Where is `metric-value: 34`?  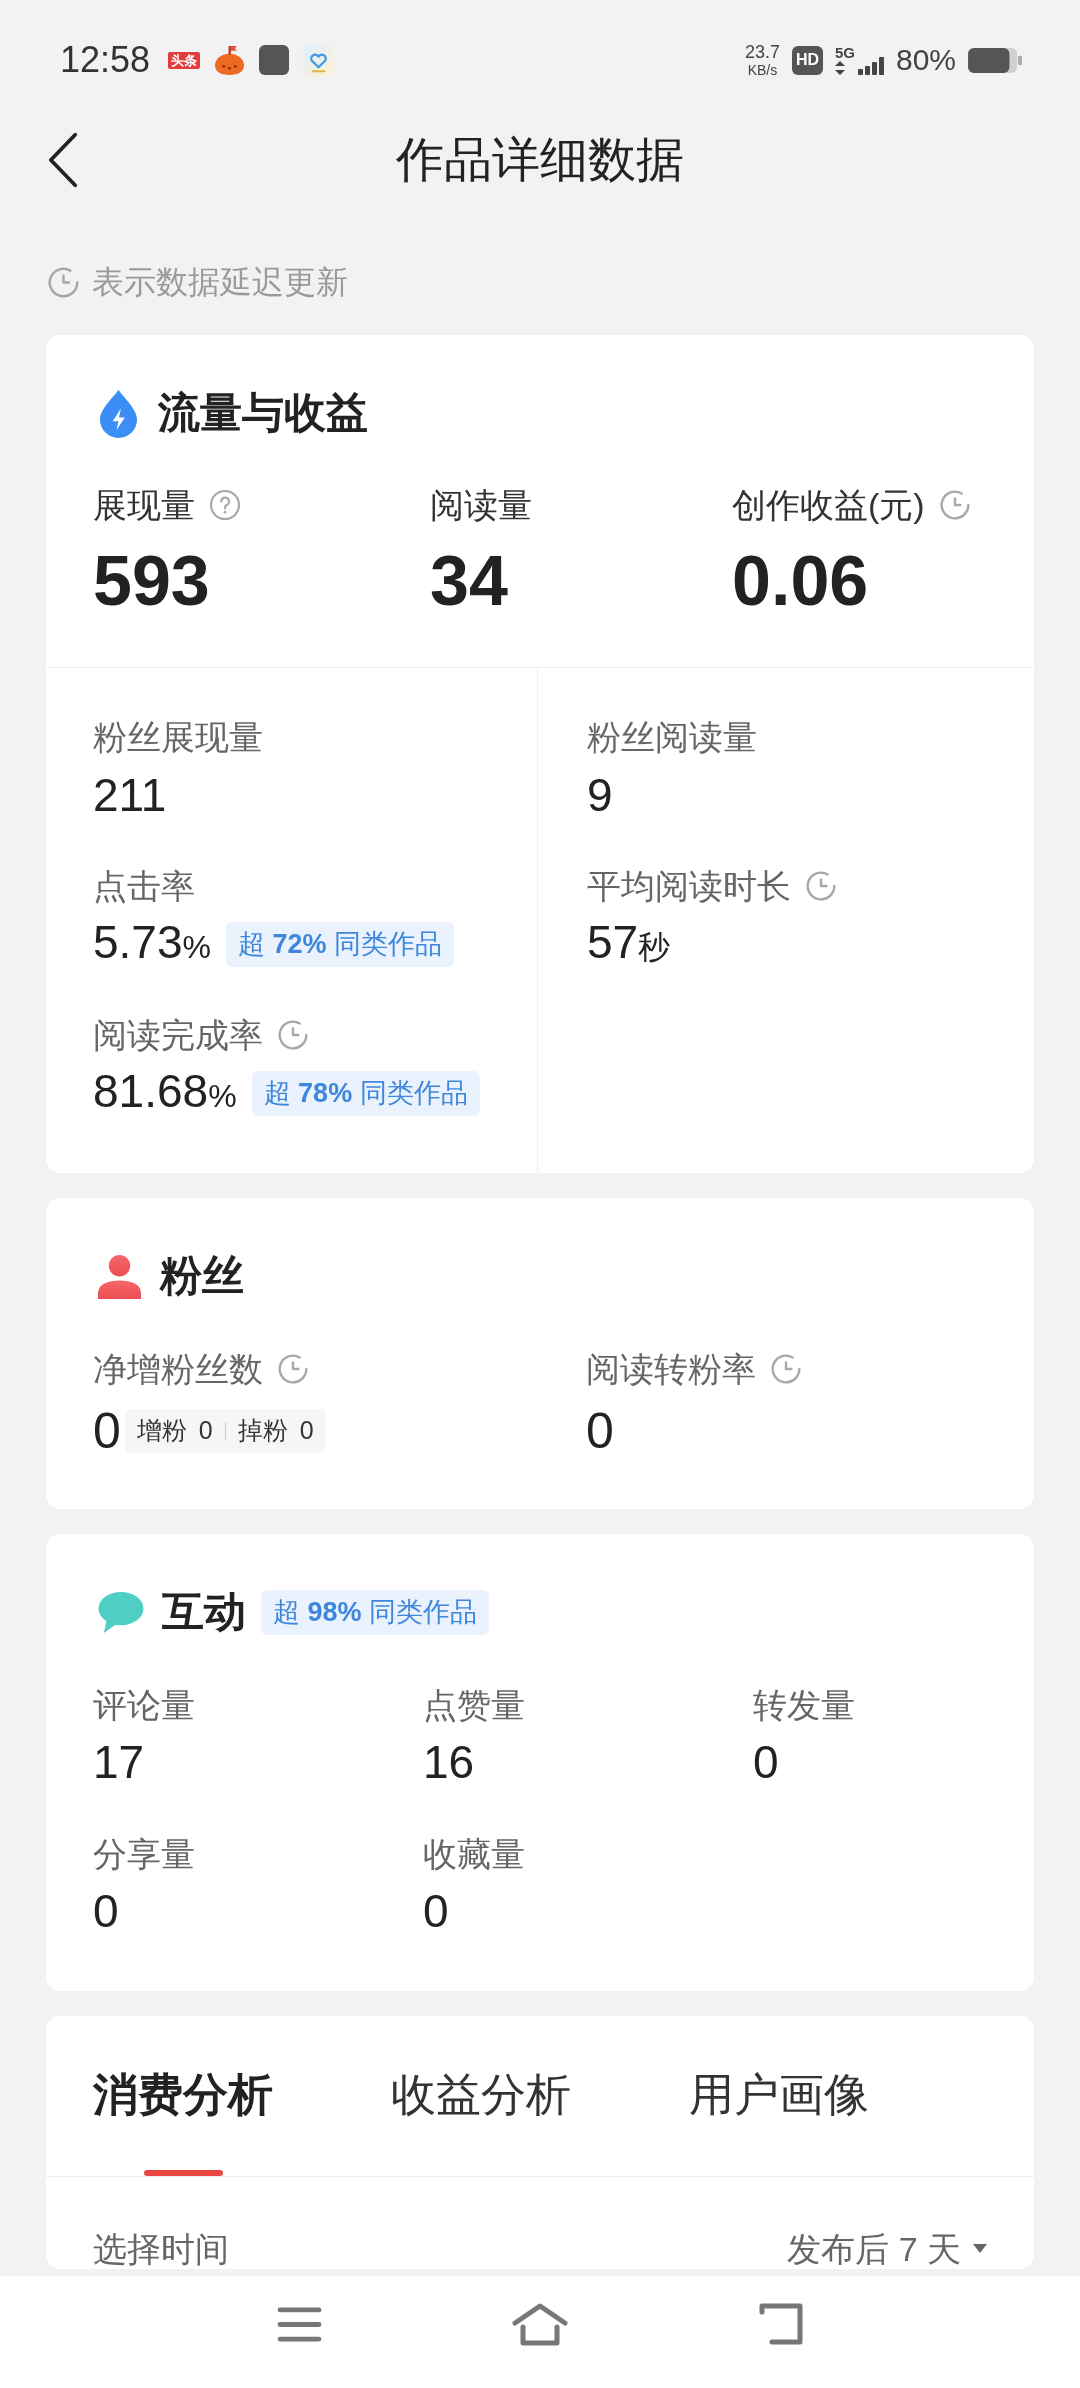 metric-value: 34 is located at coordinates (469, 581).